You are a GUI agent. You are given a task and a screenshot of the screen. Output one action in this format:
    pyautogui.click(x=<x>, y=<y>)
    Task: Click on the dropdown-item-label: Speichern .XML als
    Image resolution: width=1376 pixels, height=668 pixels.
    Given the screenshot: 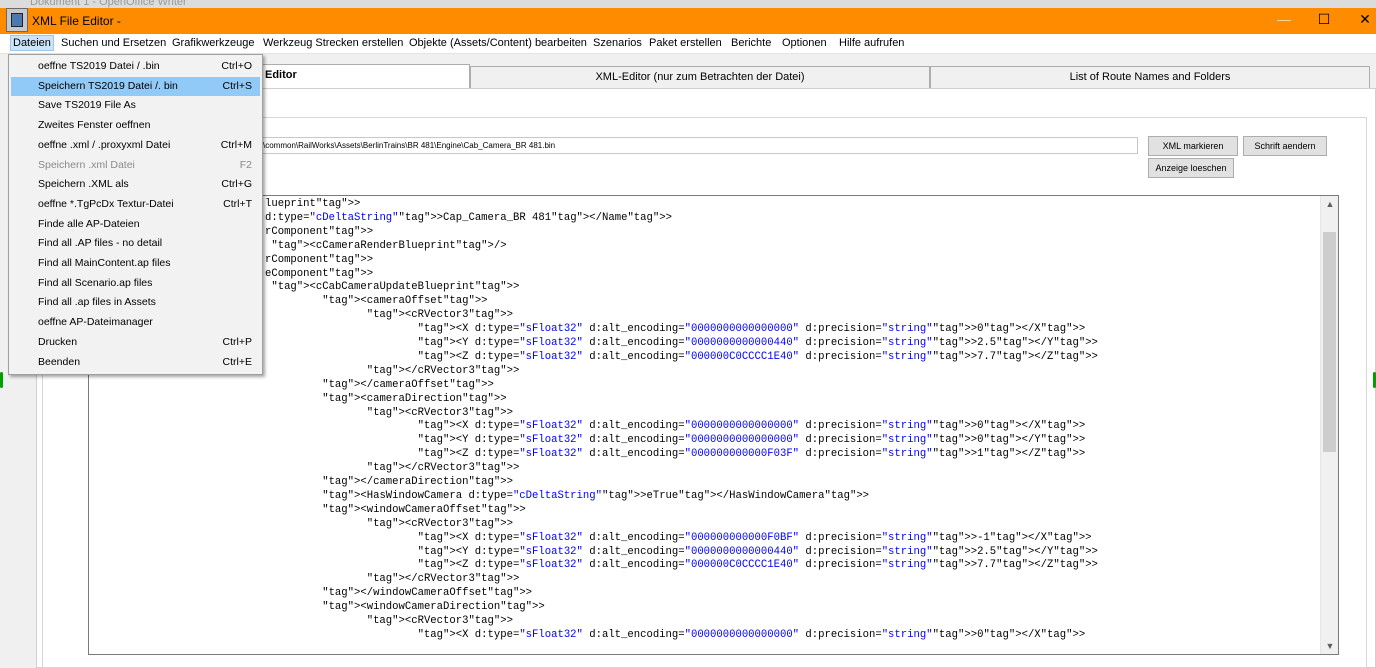 What is the action you would take?
    pyautogui.click(x=83, y=184)
    